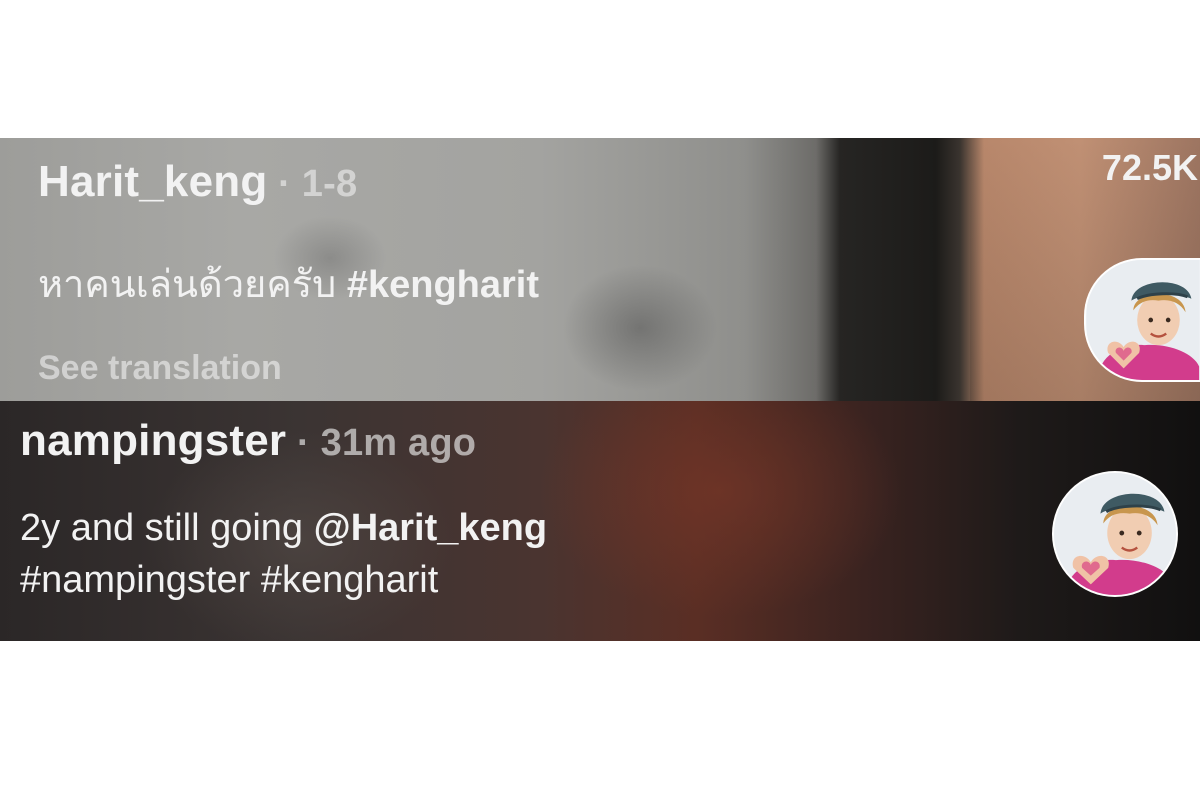  What do you see at coordinates (152, 181) in the screenshot?
I see `username-link: Harit_keng` at bounding box center [152, 181].